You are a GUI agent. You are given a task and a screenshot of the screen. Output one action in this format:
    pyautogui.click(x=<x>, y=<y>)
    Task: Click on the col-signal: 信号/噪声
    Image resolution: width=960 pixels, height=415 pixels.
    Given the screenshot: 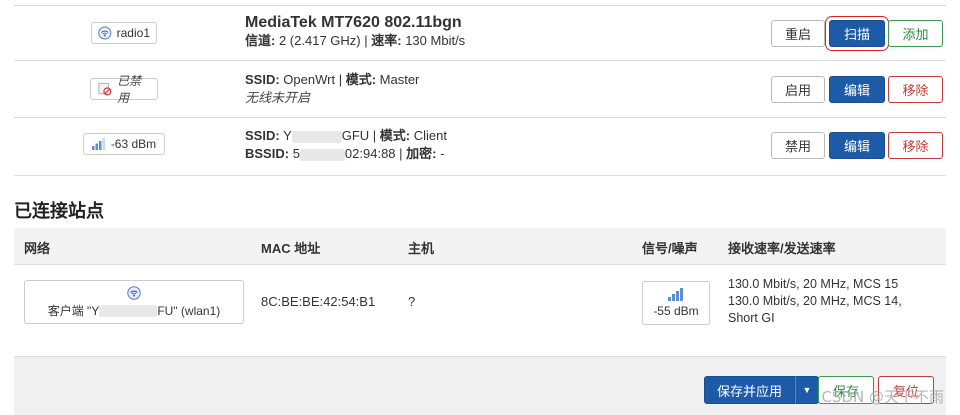 What is the action you would take?
    pyautogui.click(x=670, y=248)
    